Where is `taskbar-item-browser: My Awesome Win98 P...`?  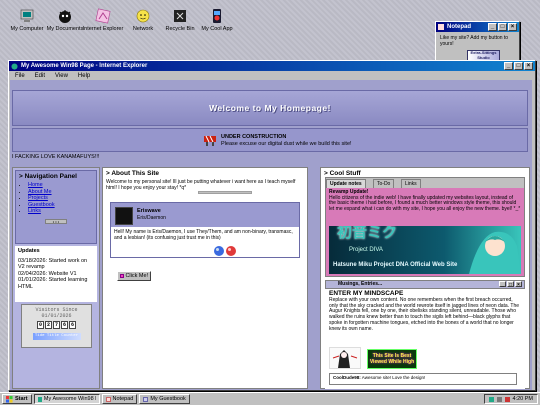 taskbar-item-browser: My Awesome Win98 P... is located at coordinates (66, 399).